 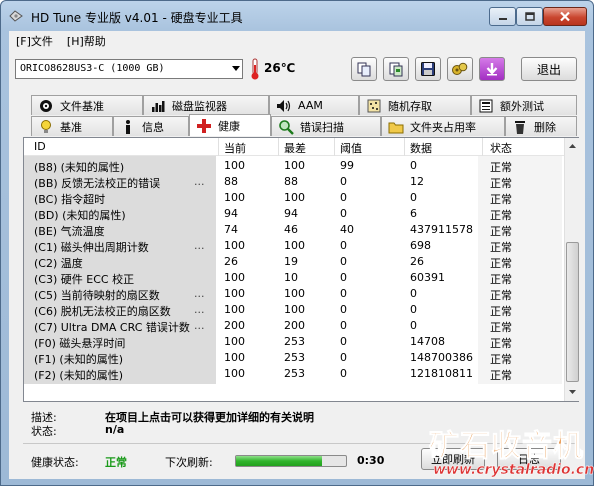 I want to click on tab-file-benchmark: 文件基准, so click(x=87, y=105).